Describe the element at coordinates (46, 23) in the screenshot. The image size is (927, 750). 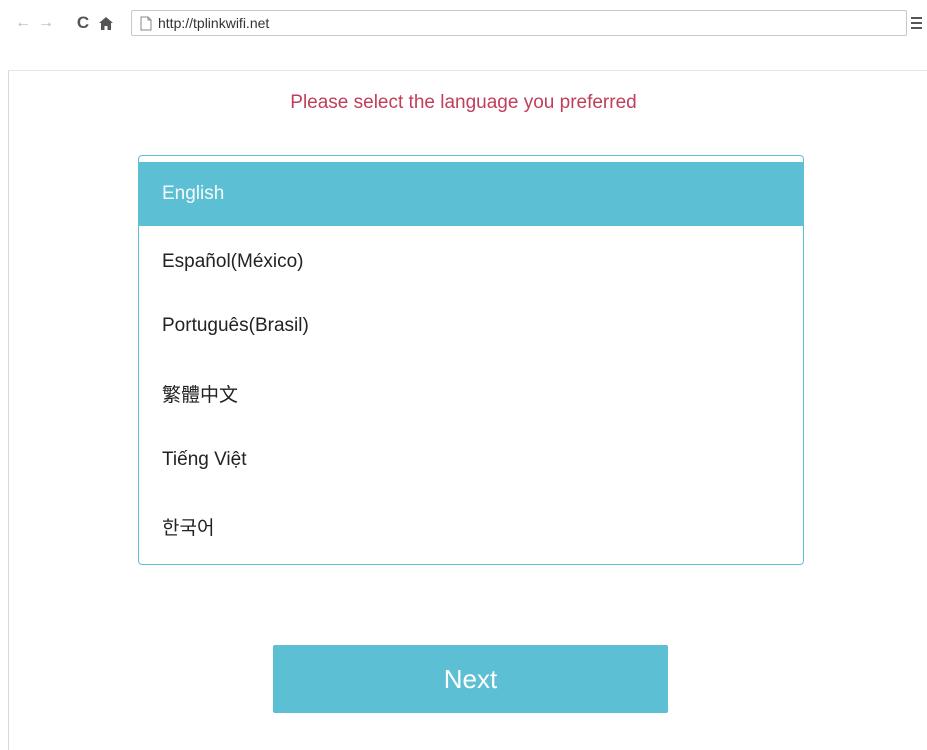
I see `arrow-right-icon: →` at that location.